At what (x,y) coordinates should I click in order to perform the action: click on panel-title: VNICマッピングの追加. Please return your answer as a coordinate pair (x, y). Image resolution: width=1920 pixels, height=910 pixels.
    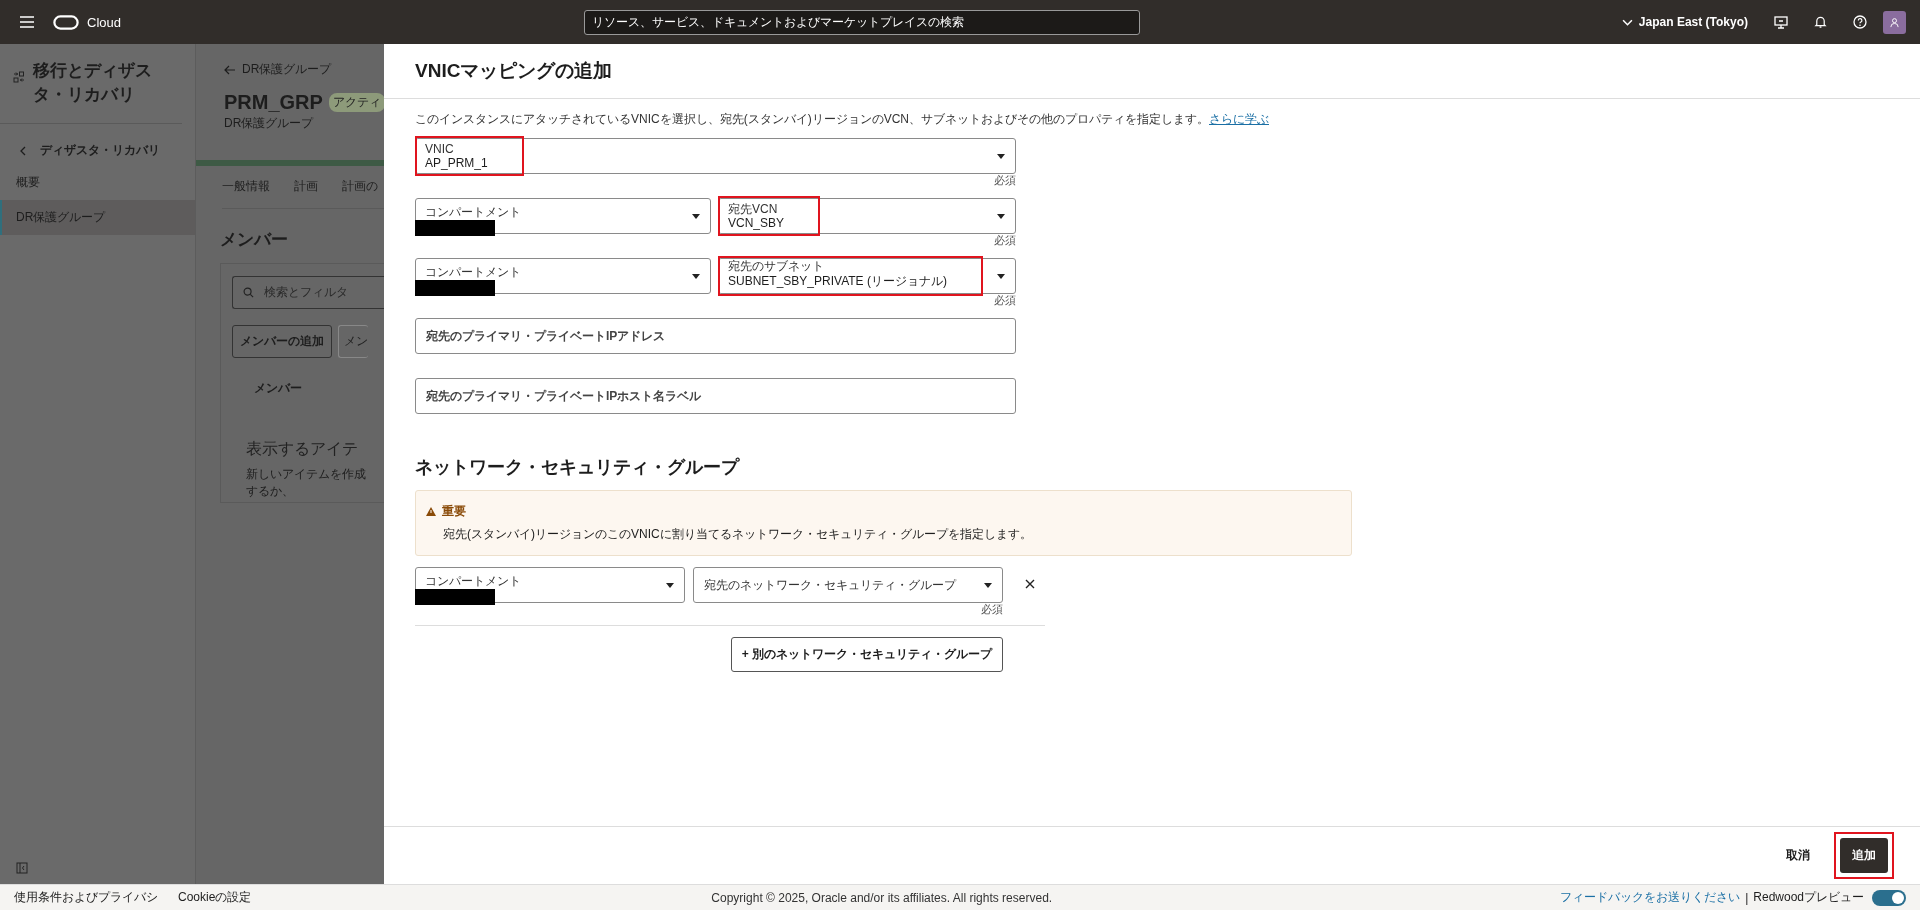
    Looking at the image, I should click on (514, 71).